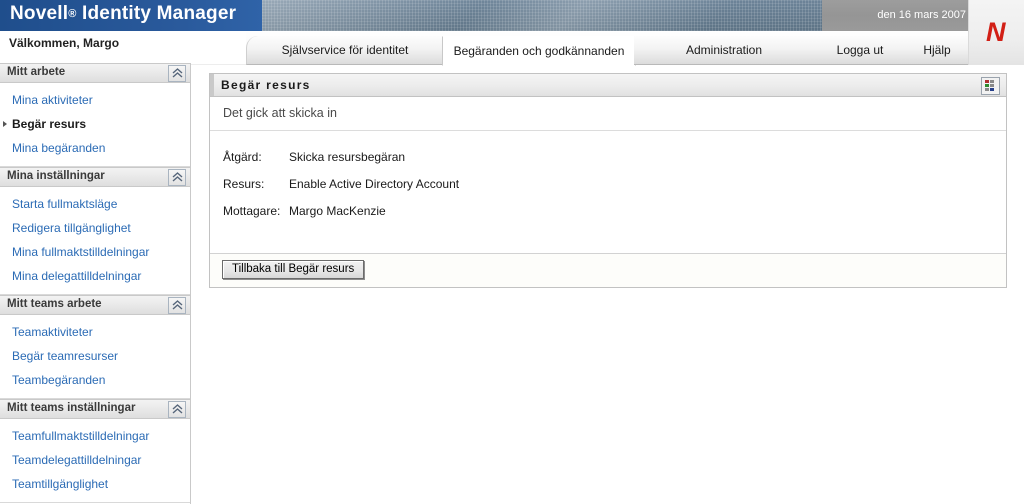 This screenshot has width=1024, height=504. What do you see at coordinates (71, 408) in the screenshot?
I see `sidebar-section-title: Mitt teams inställningar` at bounding box center [71, 408].